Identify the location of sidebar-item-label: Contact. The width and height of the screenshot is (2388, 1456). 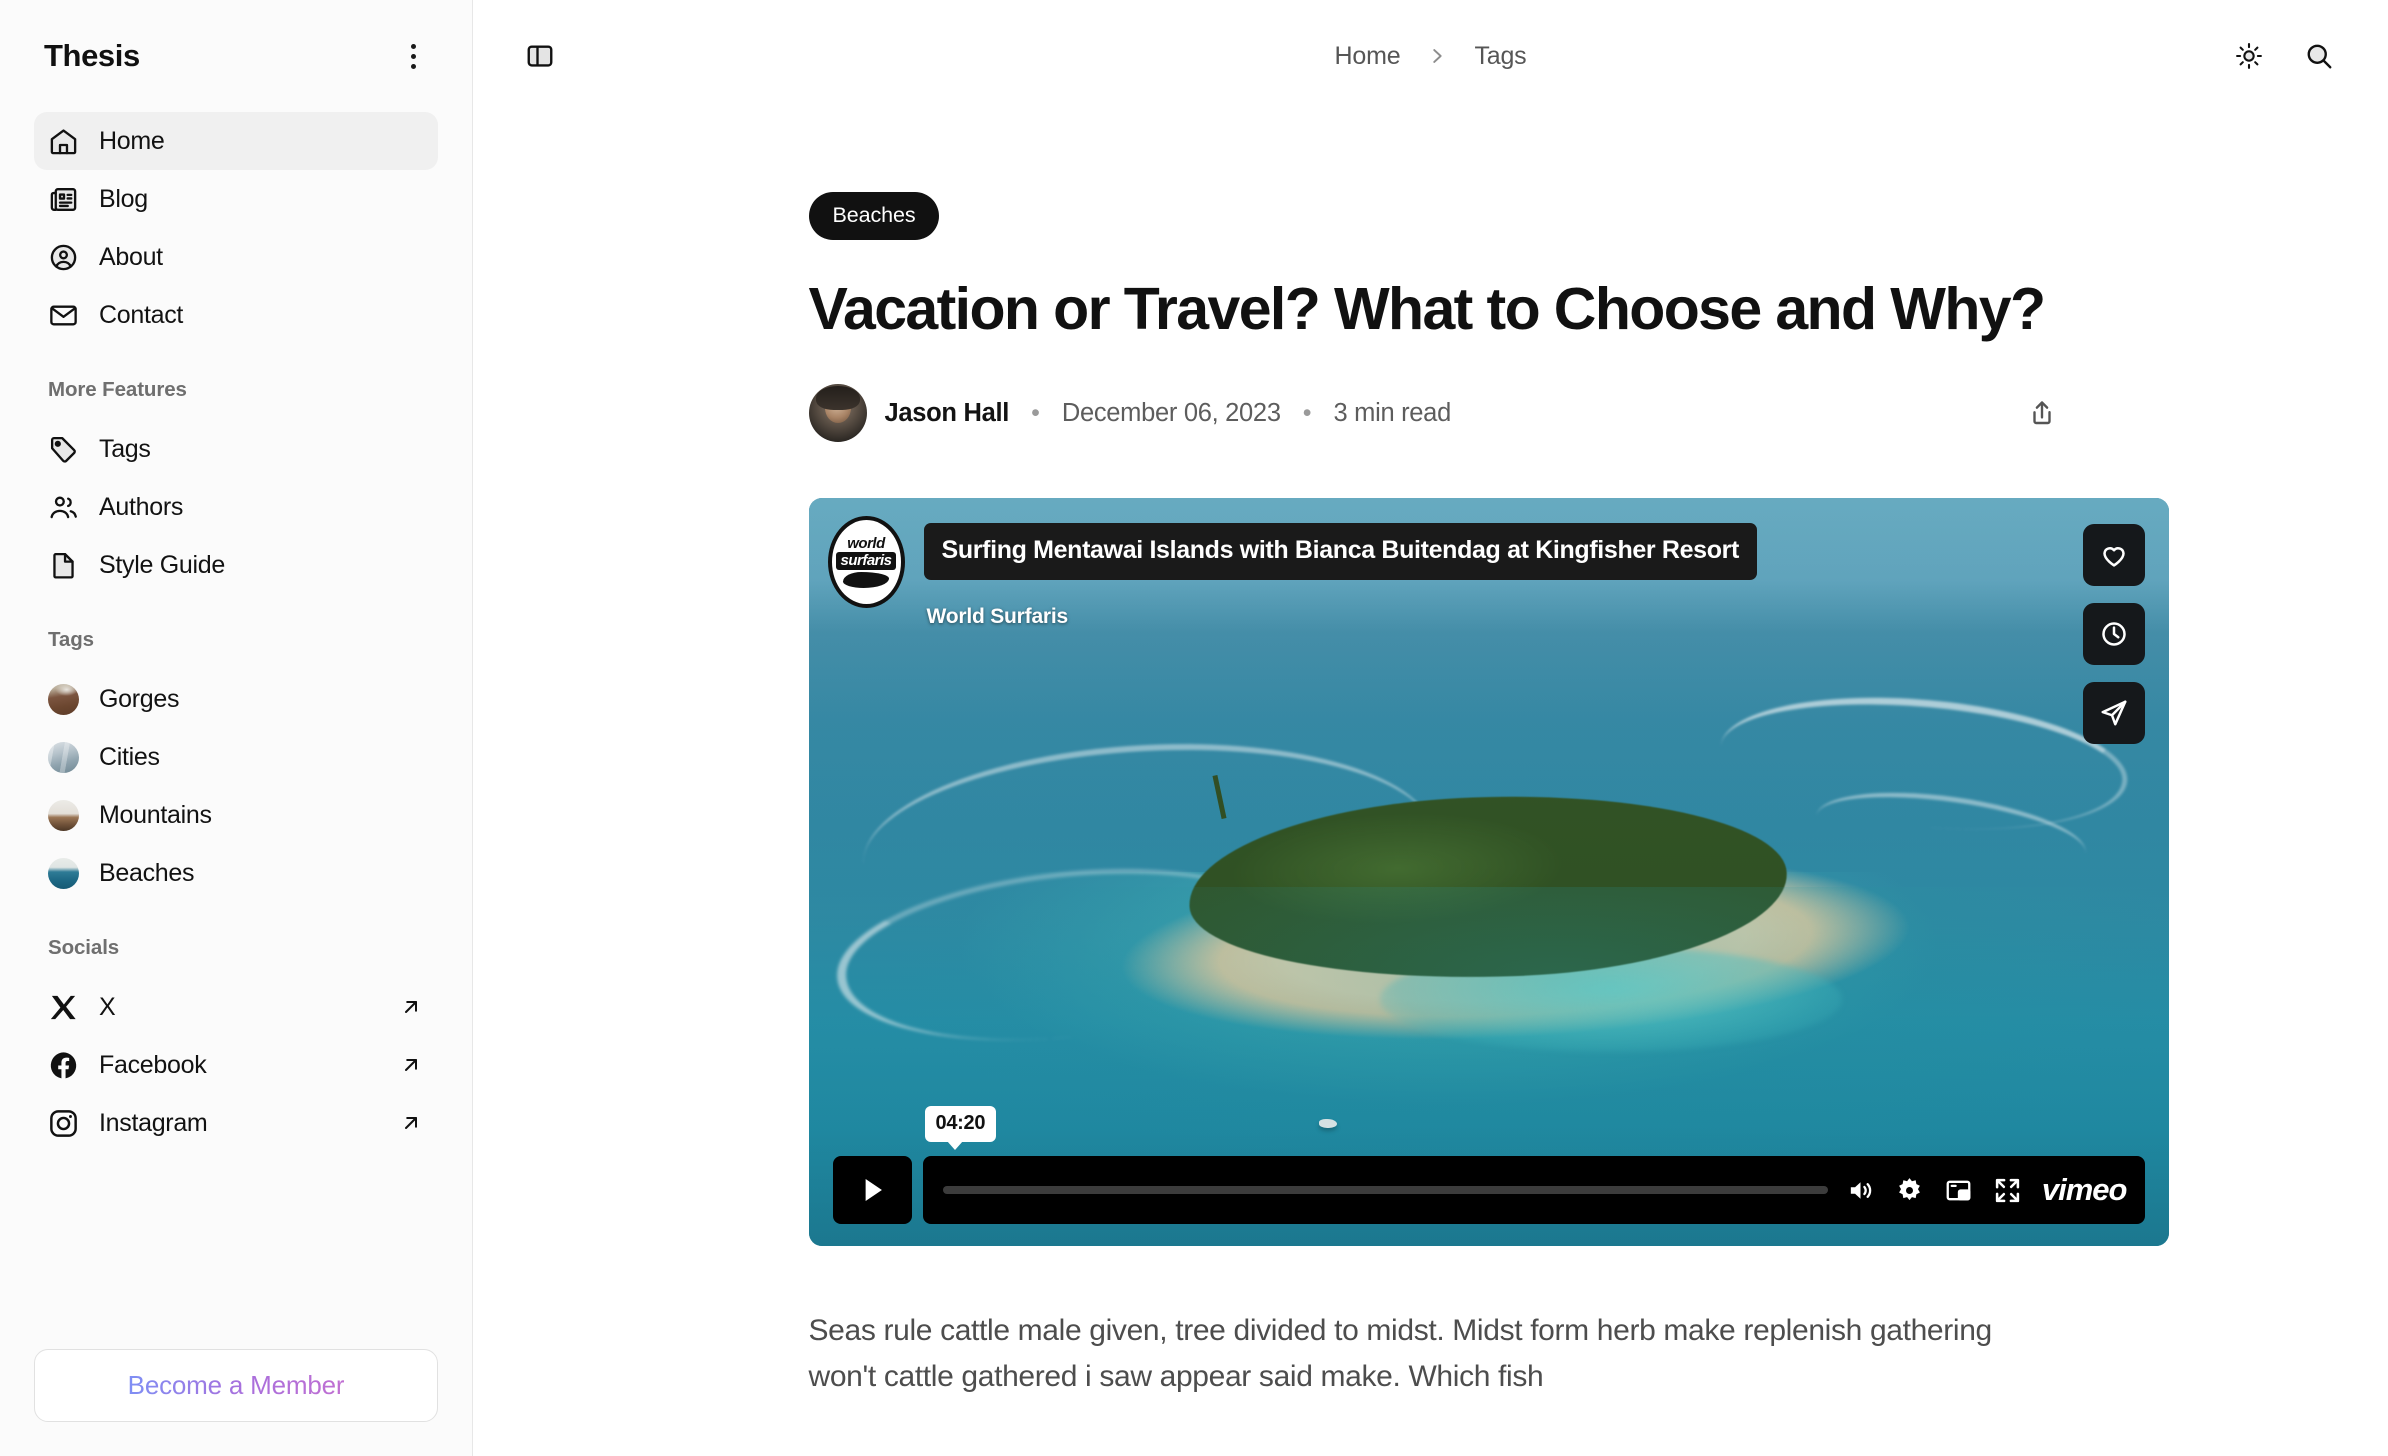
(141, 314).